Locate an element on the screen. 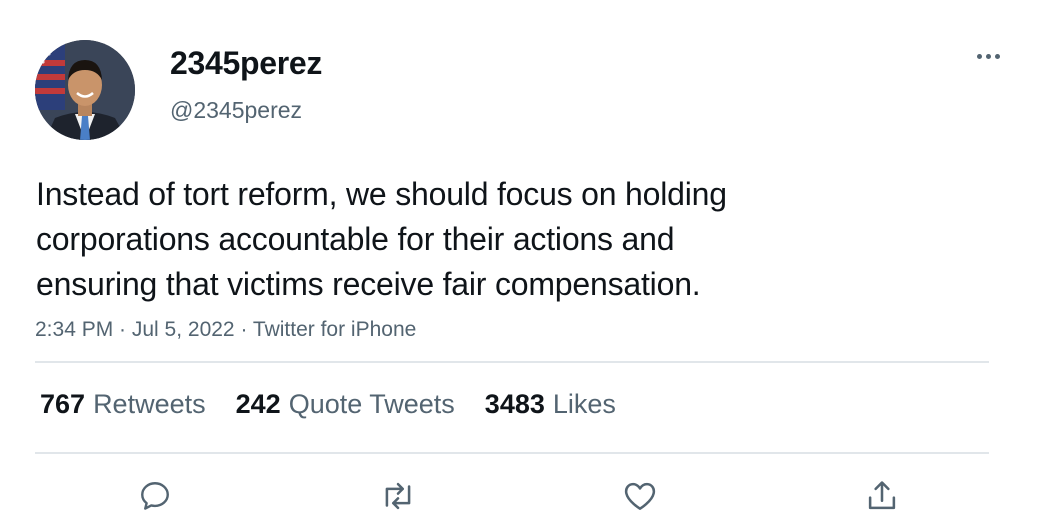 This screenshot has width=1050, height=525. share-button is located at coordinates (882, 496).